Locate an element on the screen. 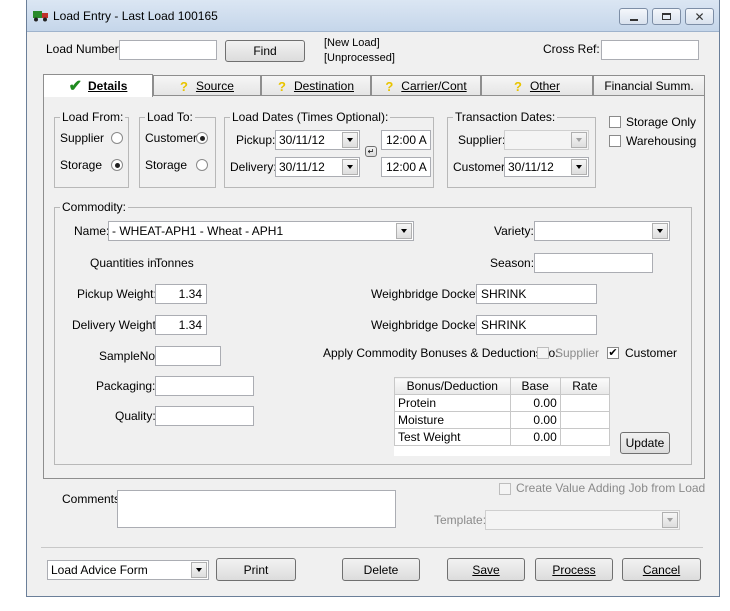  commodity-name-label: Name: is located at coordinates (92, 231).